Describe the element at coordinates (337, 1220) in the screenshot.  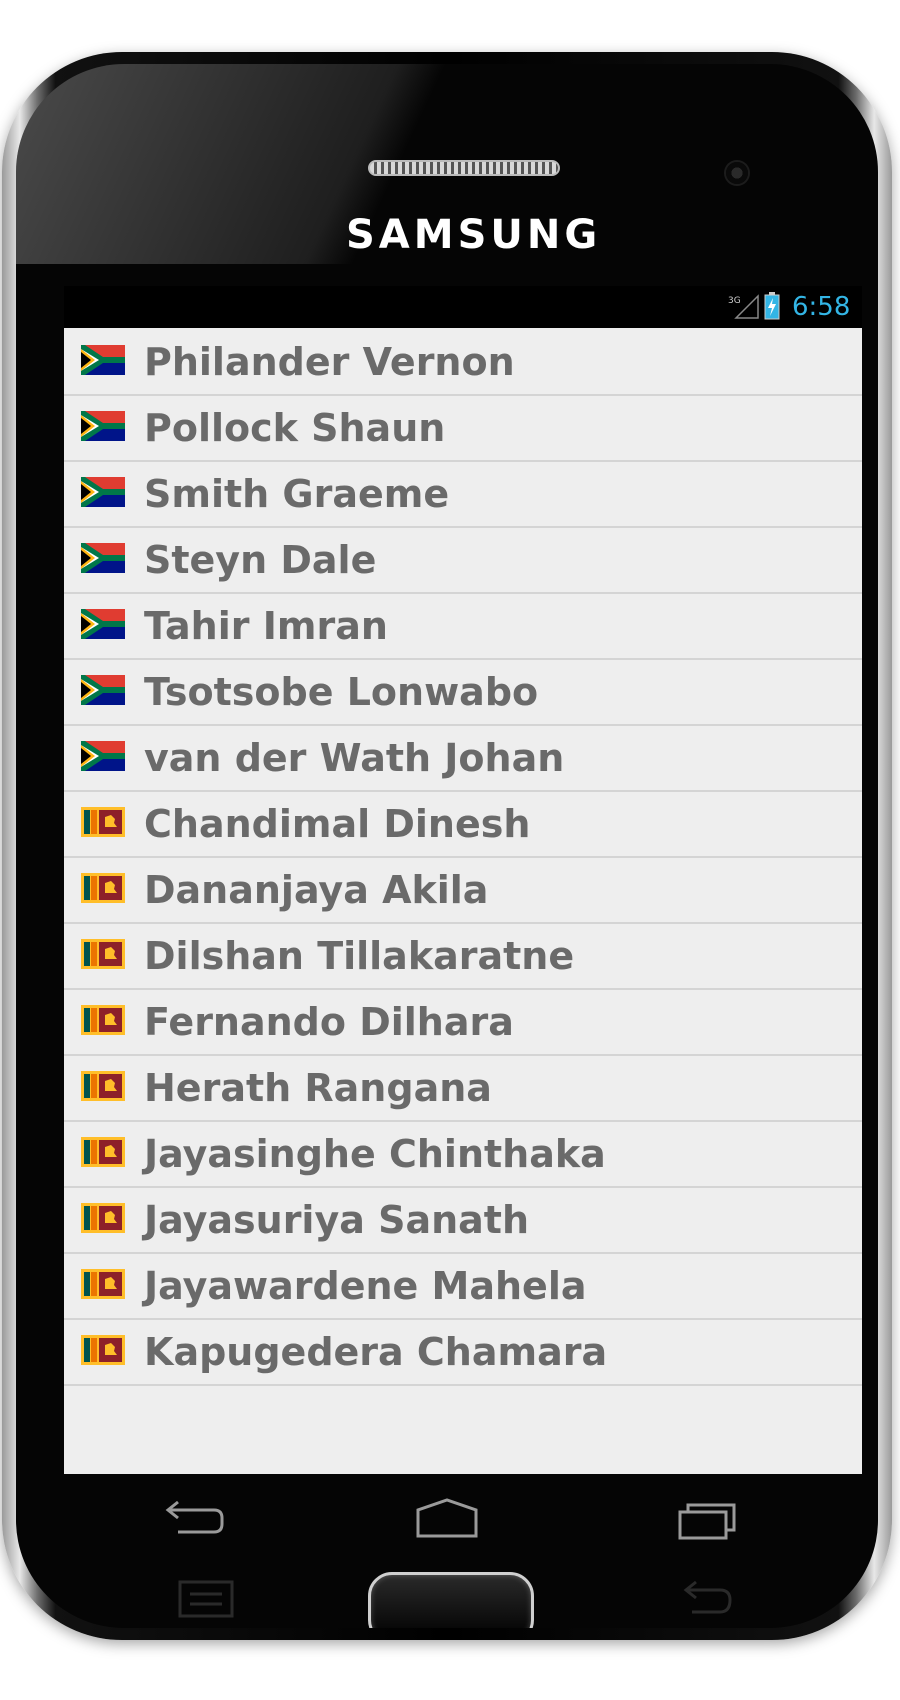
I see `player-name: Jayasuriya Sanath` at that location.